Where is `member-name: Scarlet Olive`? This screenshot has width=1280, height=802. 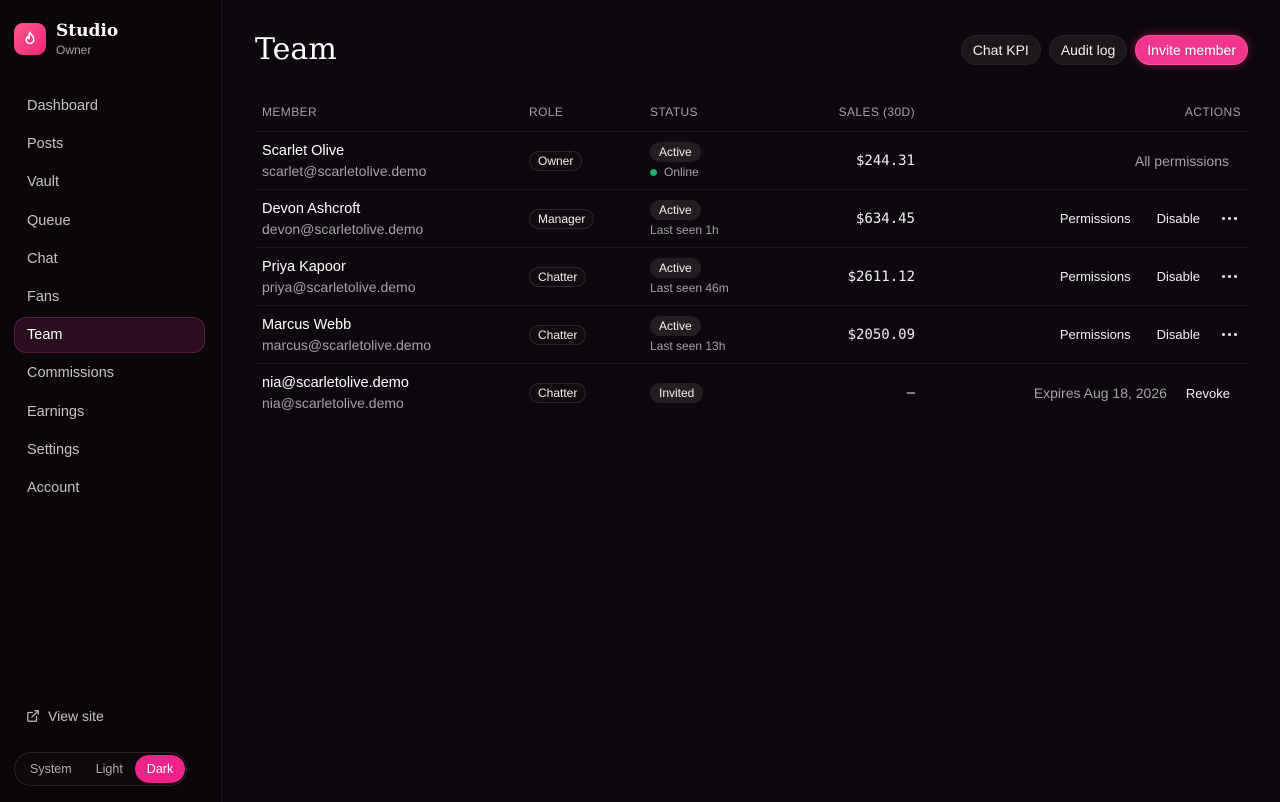
member-name: Scarlet Olive is located at coordinates (303, 150).